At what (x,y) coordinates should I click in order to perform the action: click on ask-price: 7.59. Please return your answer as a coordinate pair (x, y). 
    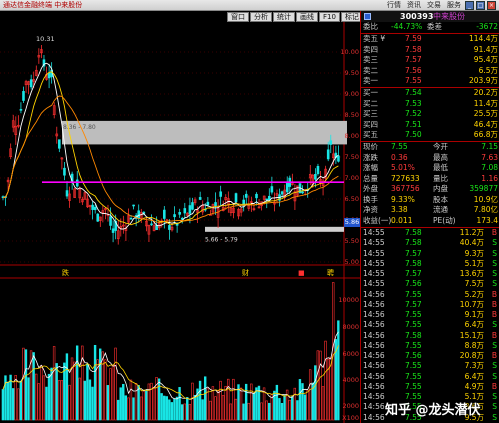
    Looking at the image, I should click on (413, 38).